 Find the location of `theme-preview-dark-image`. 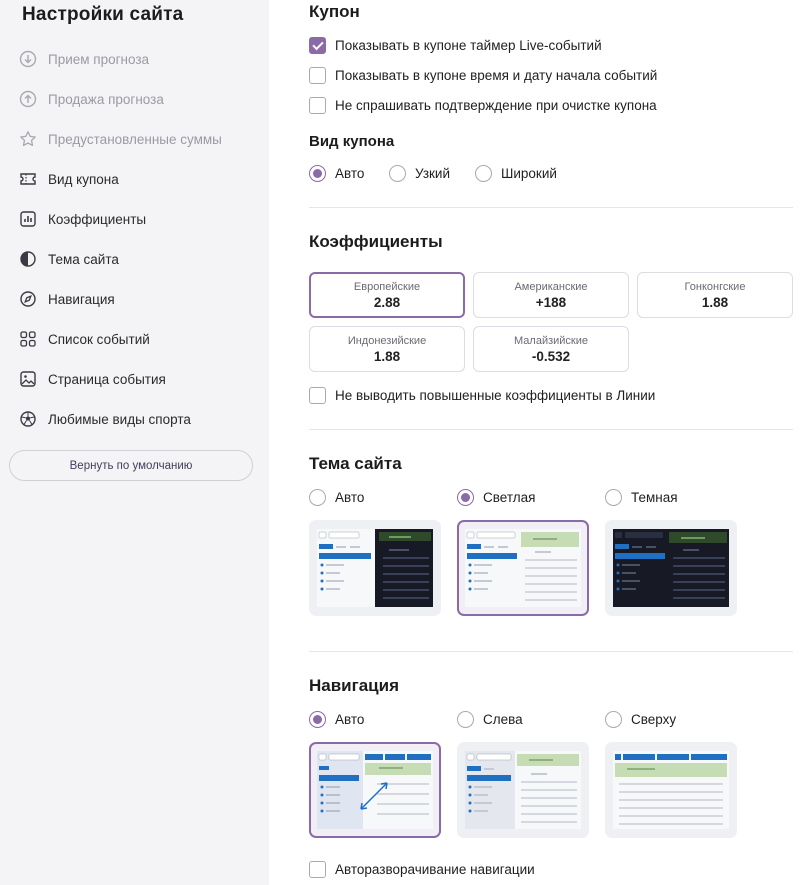

theme-preview-dark-image is located at coordinates (671, 568).